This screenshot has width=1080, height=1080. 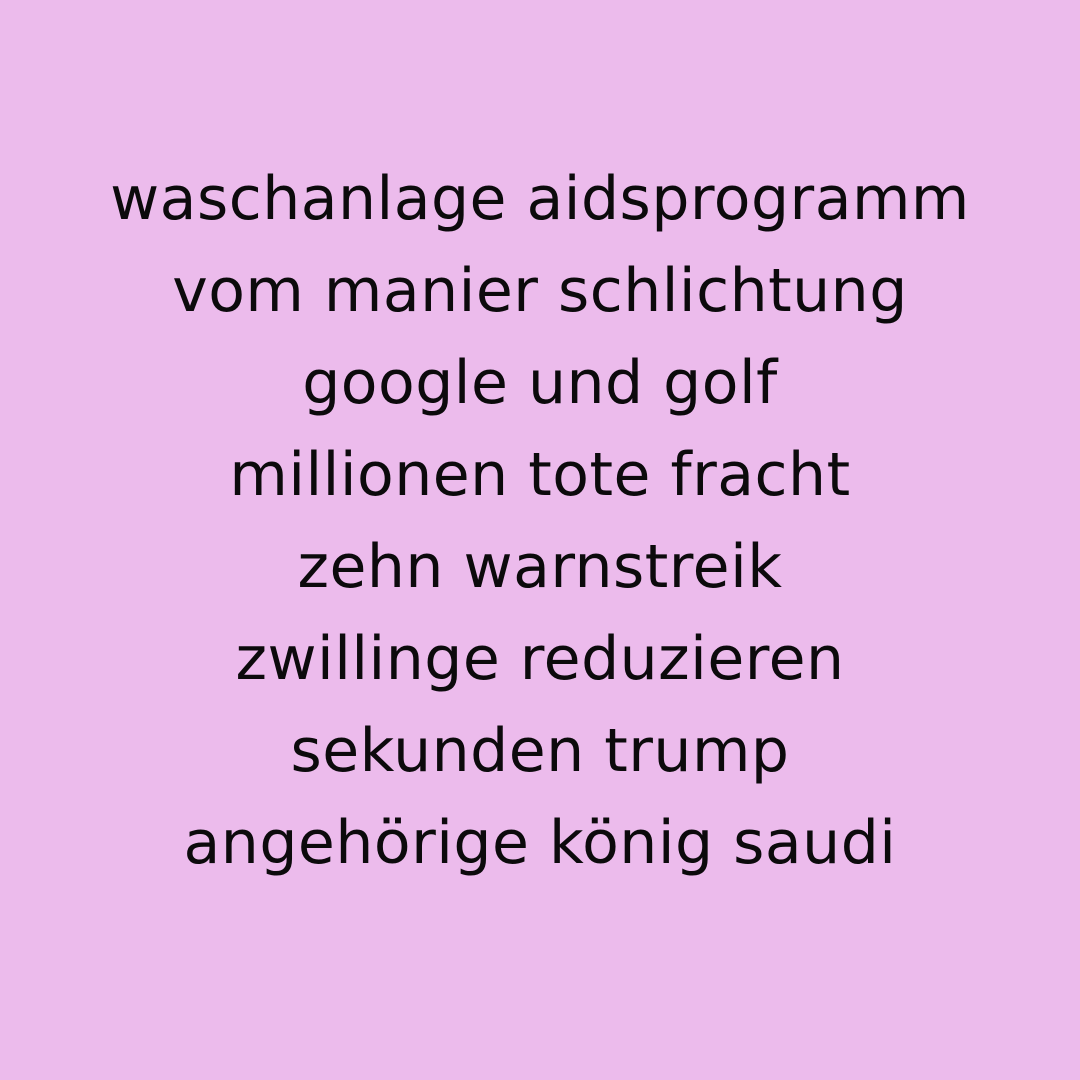 I want to click on poem-line-3: google und golf, so click(x=540, y=383).